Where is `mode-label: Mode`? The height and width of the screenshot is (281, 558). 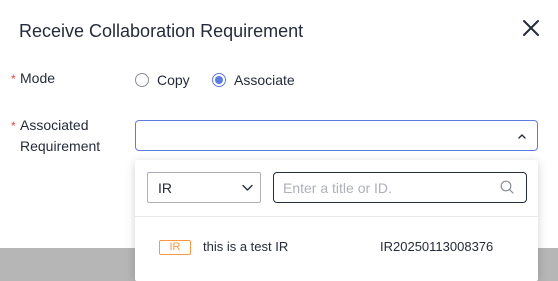 mode-label: Mode is located at coordinates (38, 78).